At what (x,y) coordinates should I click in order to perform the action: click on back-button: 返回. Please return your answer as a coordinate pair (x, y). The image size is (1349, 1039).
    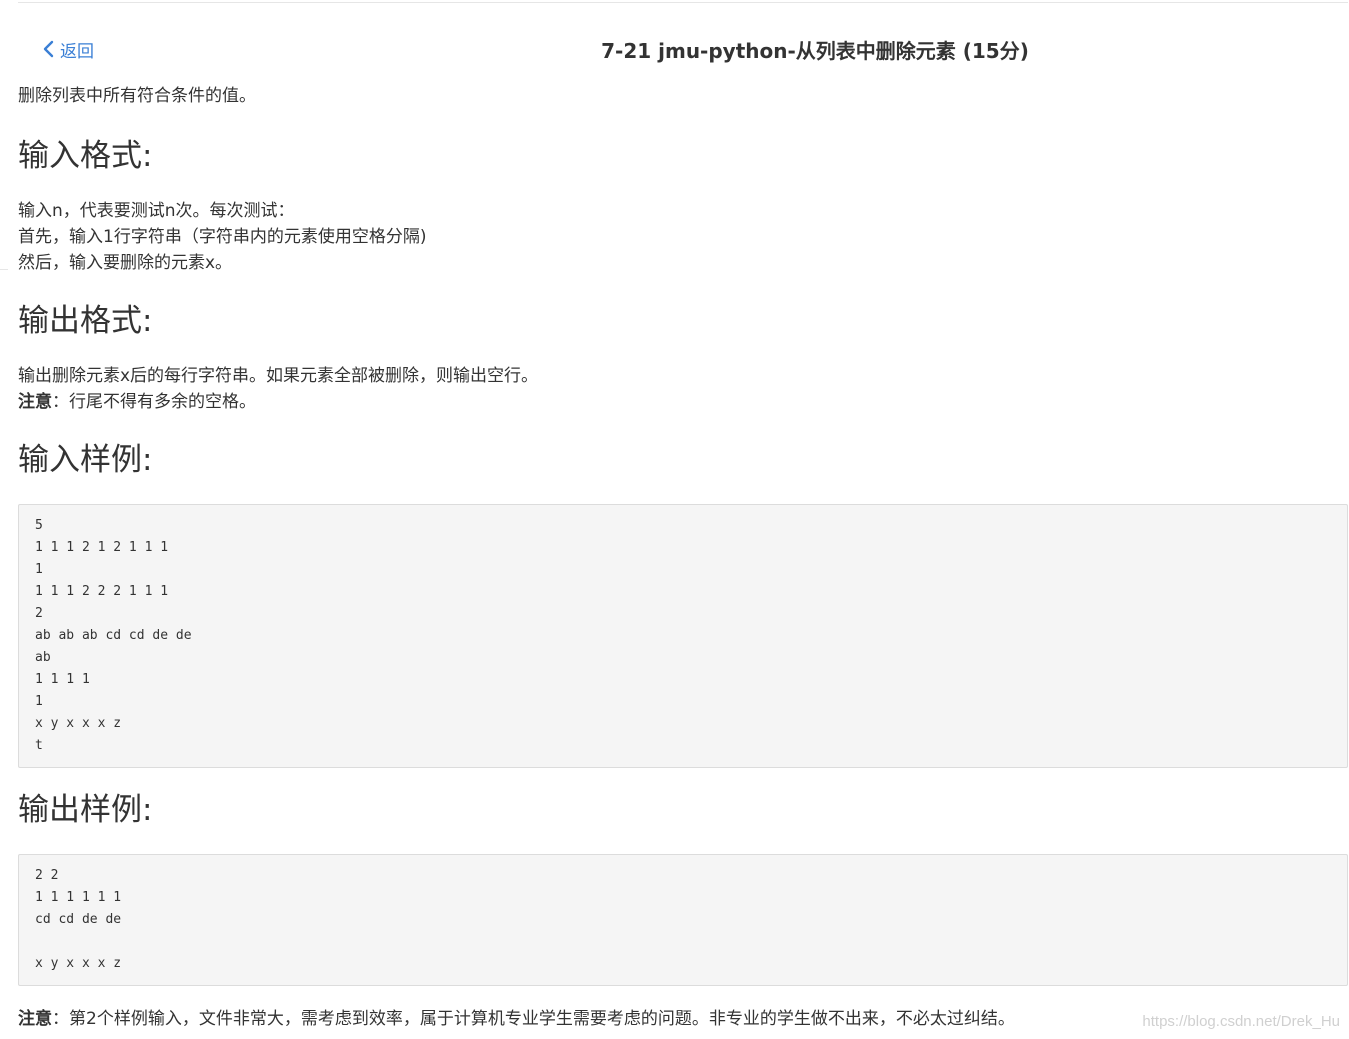
    Looking at the image, I should click on (68, 49).